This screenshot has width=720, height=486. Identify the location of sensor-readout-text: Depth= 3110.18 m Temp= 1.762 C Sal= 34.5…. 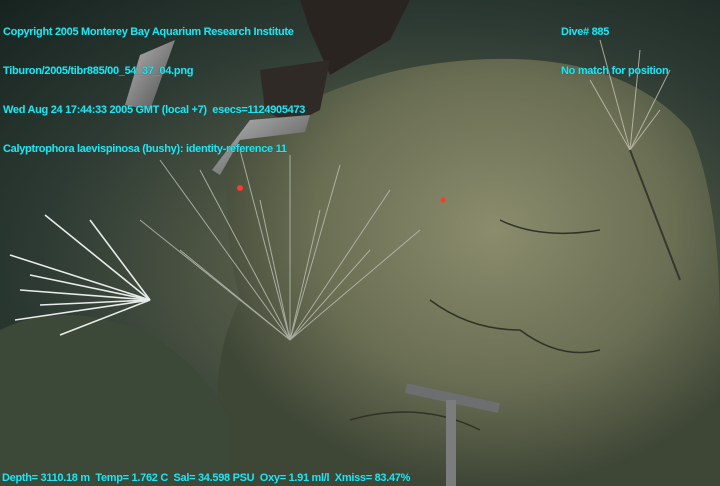
(206, 478).